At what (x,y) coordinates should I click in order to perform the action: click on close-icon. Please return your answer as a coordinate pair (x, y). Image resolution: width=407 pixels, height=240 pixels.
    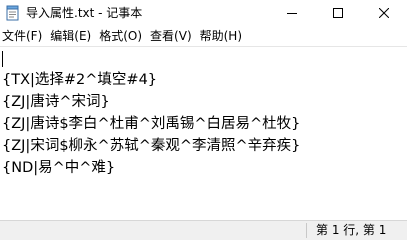
    Looking at the image, I should click on (384, 13).